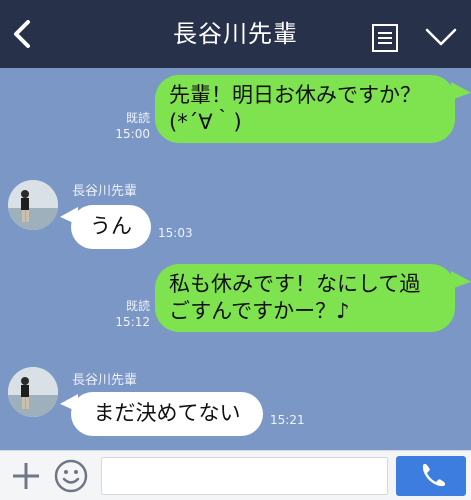 The width and height of the screenshot is (471, 500). I want to click on received-message-bubble: まだ決めてない, so click(167, 414).